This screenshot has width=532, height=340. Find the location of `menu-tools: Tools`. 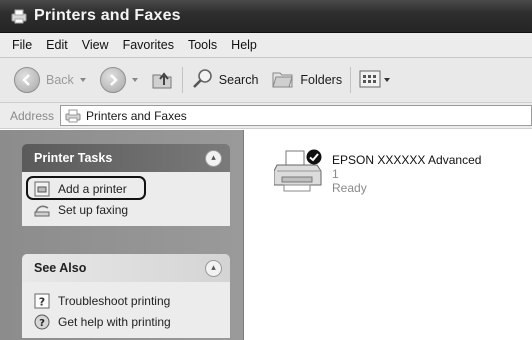

menu-tools: Tools is located at coordinates (202, 45).